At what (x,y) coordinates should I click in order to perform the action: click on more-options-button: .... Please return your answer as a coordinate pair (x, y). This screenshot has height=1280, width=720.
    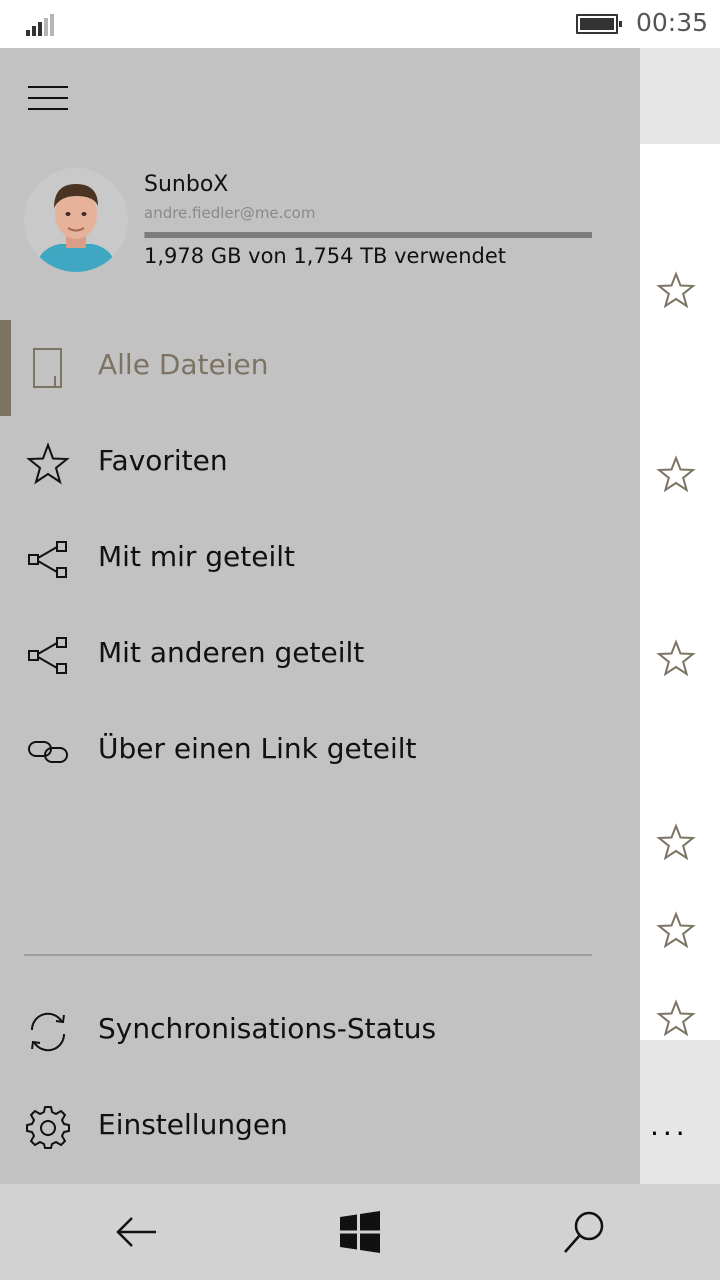
    Looking at the image, I should click on (673, 1126).